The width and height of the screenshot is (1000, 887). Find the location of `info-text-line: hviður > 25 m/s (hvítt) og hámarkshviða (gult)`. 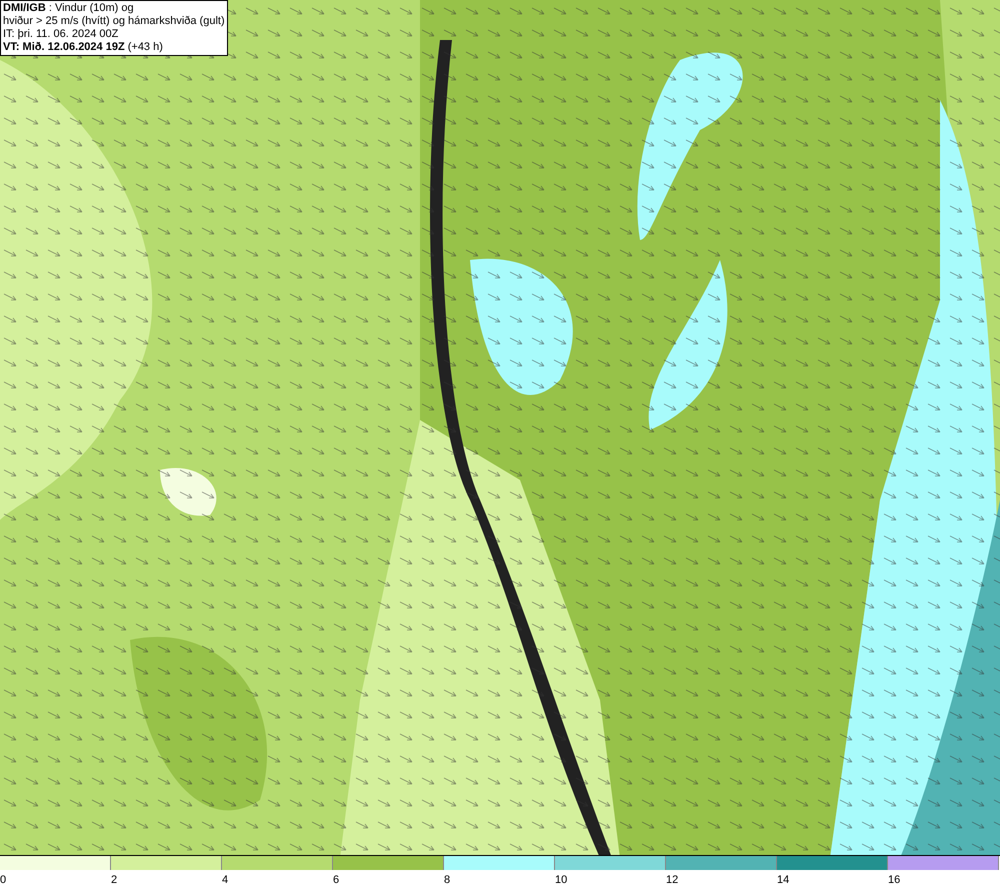

info-text-line: hviður > 25 m/s (hvítt) og hámarkshviða (gult) is located at coordinates (114, 21).